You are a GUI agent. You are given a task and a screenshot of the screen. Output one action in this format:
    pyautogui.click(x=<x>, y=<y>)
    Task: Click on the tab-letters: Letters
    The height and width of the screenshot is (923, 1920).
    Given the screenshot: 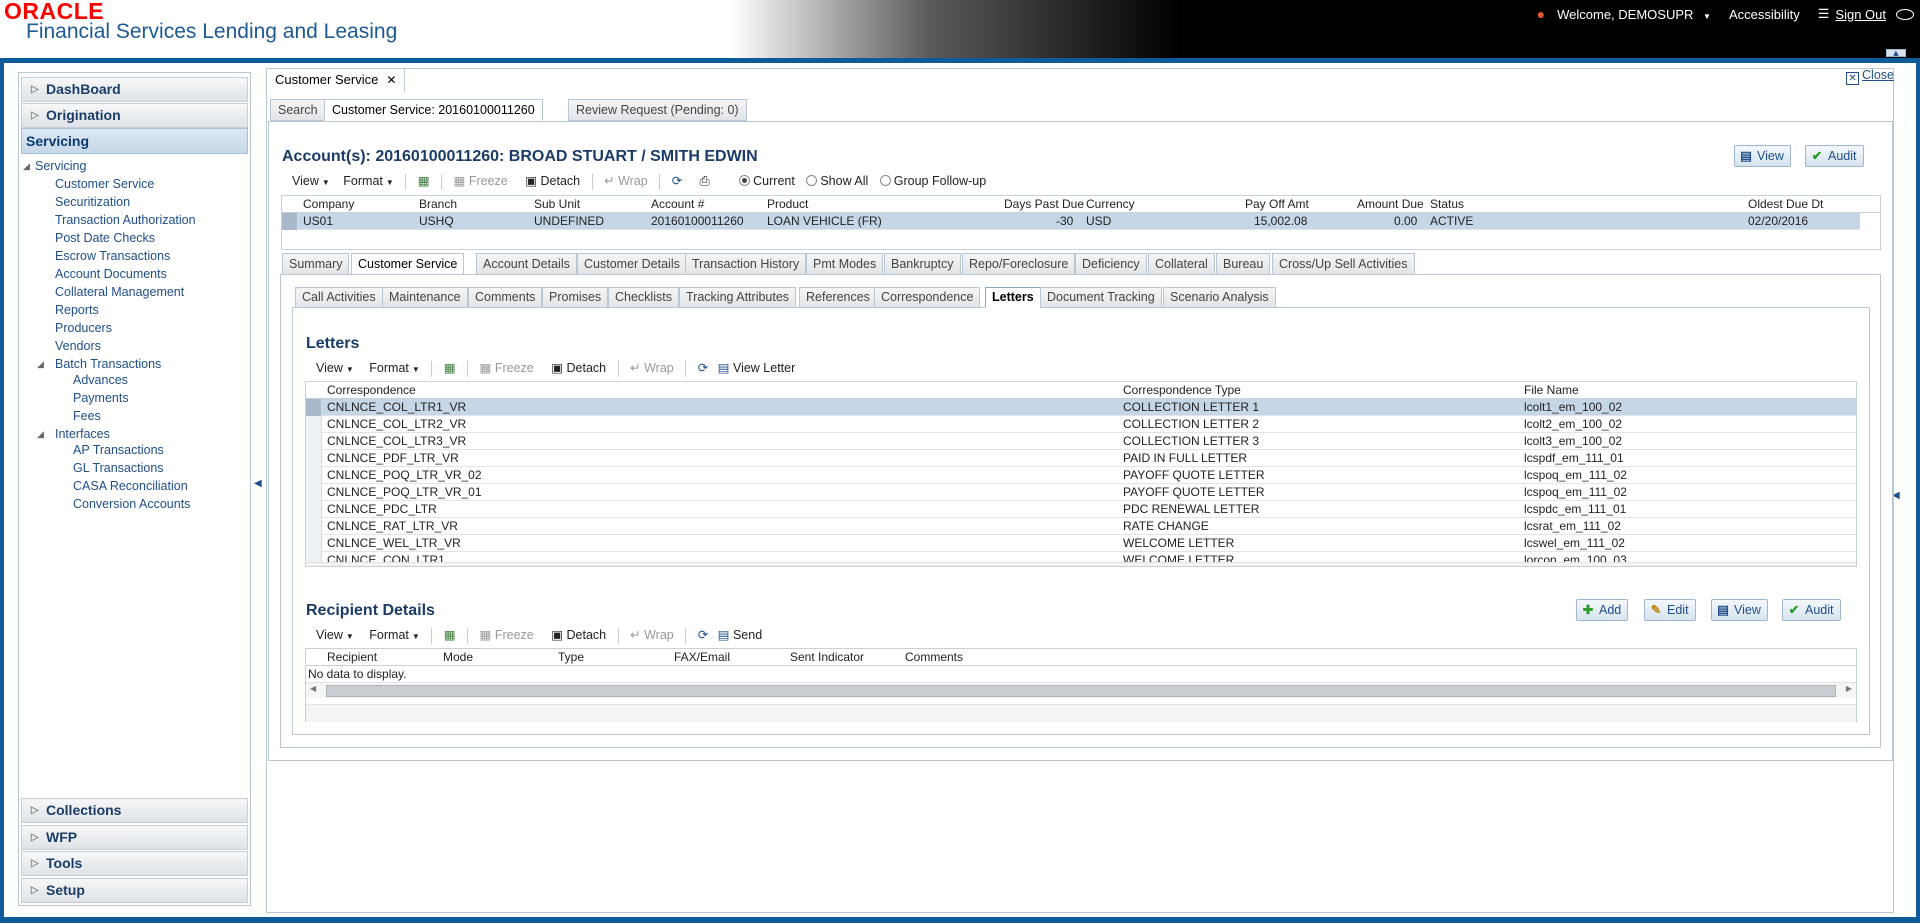 What is the action you would take?
    pyautogui.click(x=1013, y=297)
    